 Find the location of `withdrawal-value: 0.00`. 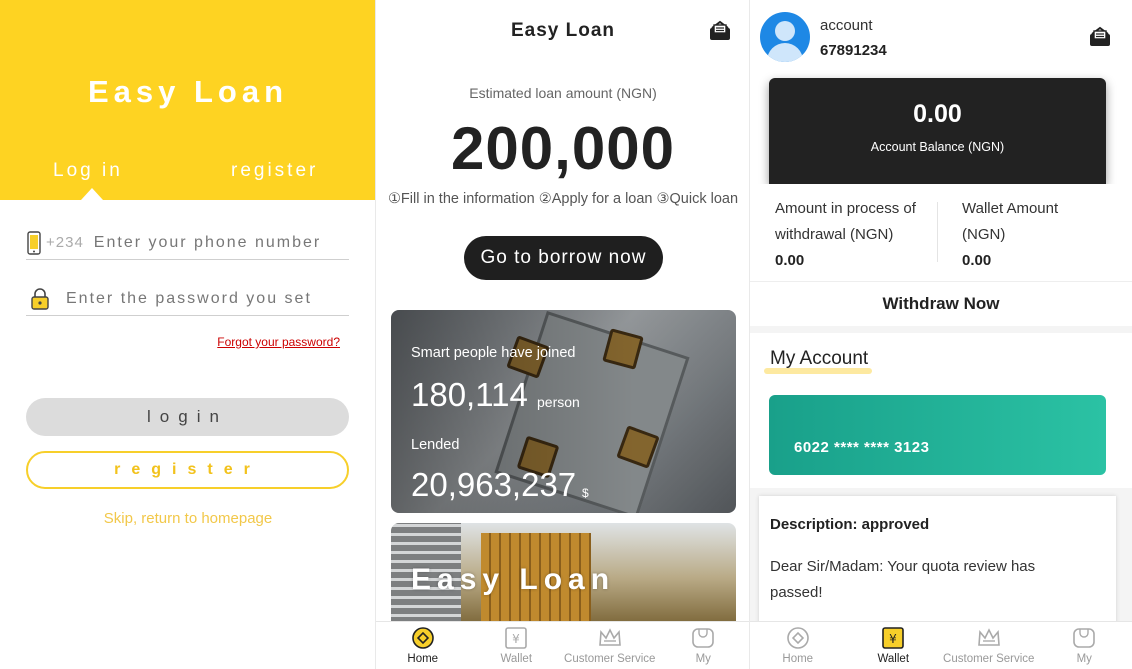

withdrawal-value: 0.00 is located at coordinates (790, 260).